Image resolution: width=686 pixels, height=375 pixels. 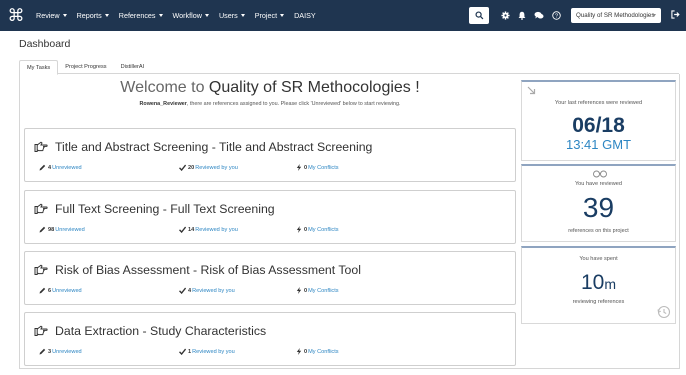 What do you see at coordinates (349, 67) in the screenshot?
I see `tab-bar: My Tasks Project Progress DistillerAI` at bounding box center [349, 67].